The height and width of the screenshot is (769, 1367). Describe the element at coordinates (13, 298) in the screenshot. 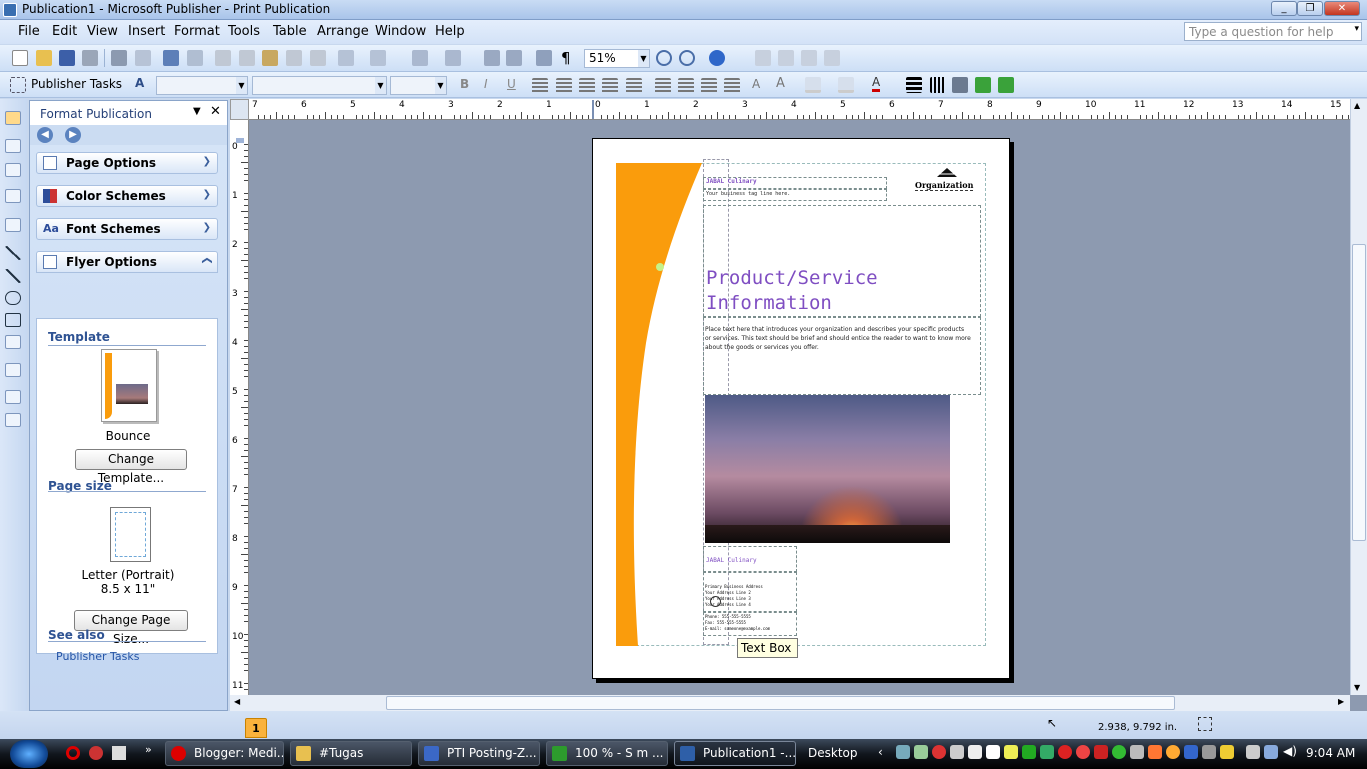

I see `oval-icon` at that location.